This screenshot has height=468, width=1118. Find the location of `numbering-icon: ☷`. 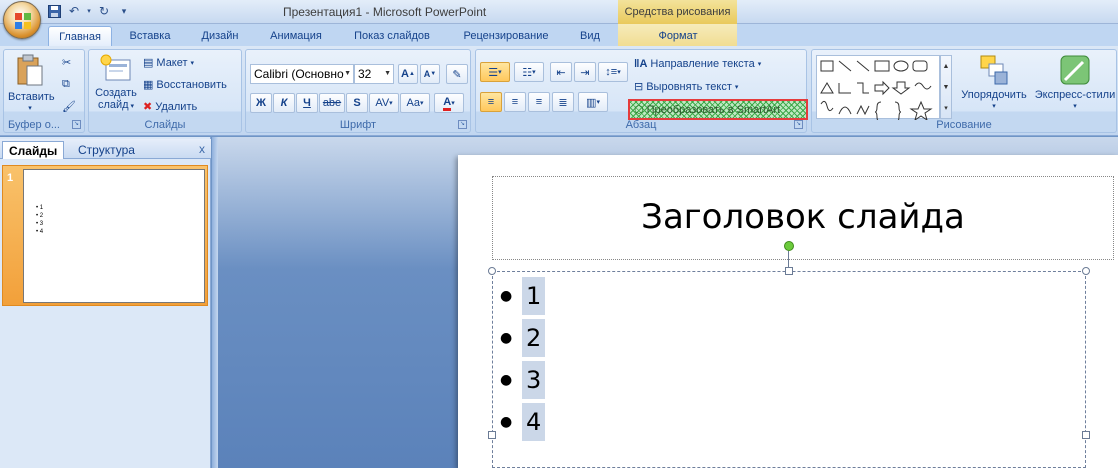

numbering-icon: ☷ is located at coordinates (527, 72).